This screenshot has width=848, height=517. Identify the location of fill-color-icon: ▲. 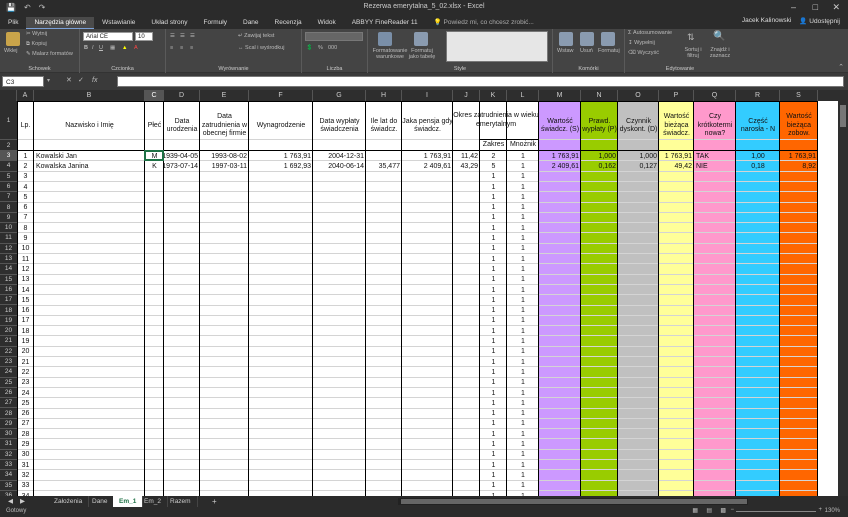
(124, 48).